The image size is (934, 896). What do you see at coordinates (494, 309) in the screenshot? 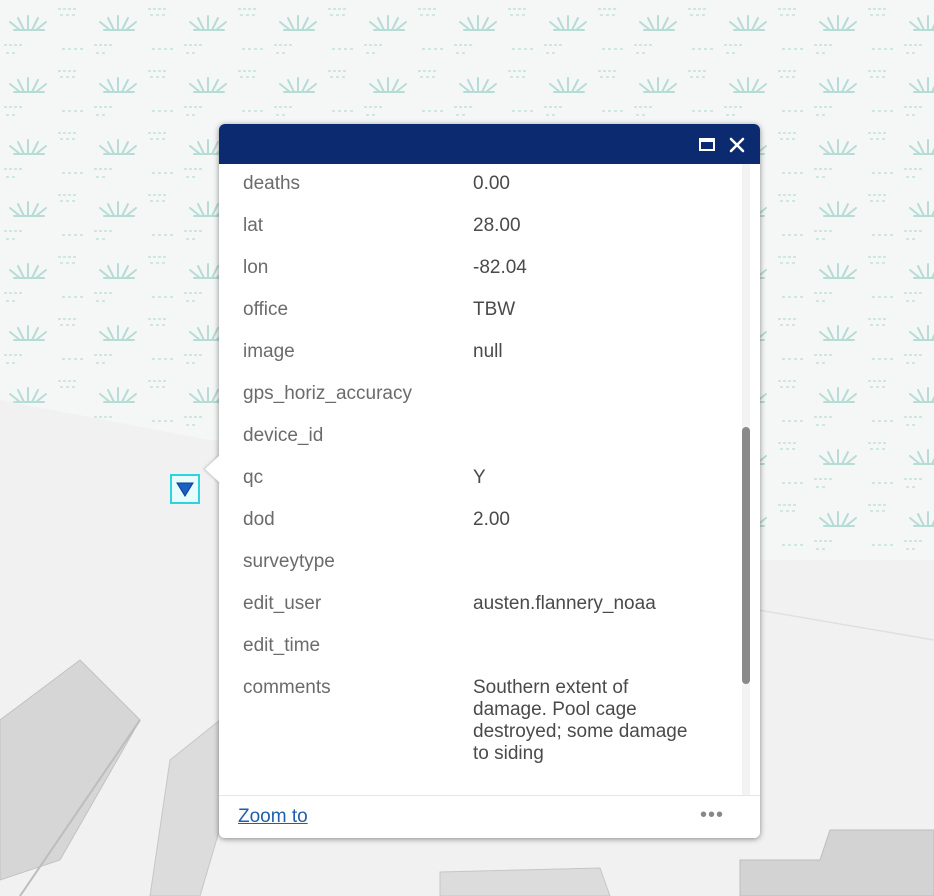
I see `attribute-value: TBW` at bounding box center [494, 309].